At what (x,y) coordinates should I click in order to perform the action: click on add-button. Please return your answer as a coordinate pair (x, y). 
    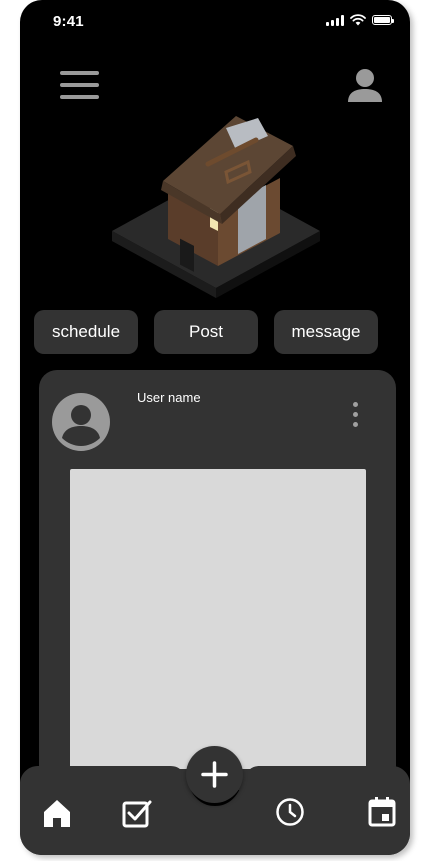
    Looking at the image, I should click on (214, 774).